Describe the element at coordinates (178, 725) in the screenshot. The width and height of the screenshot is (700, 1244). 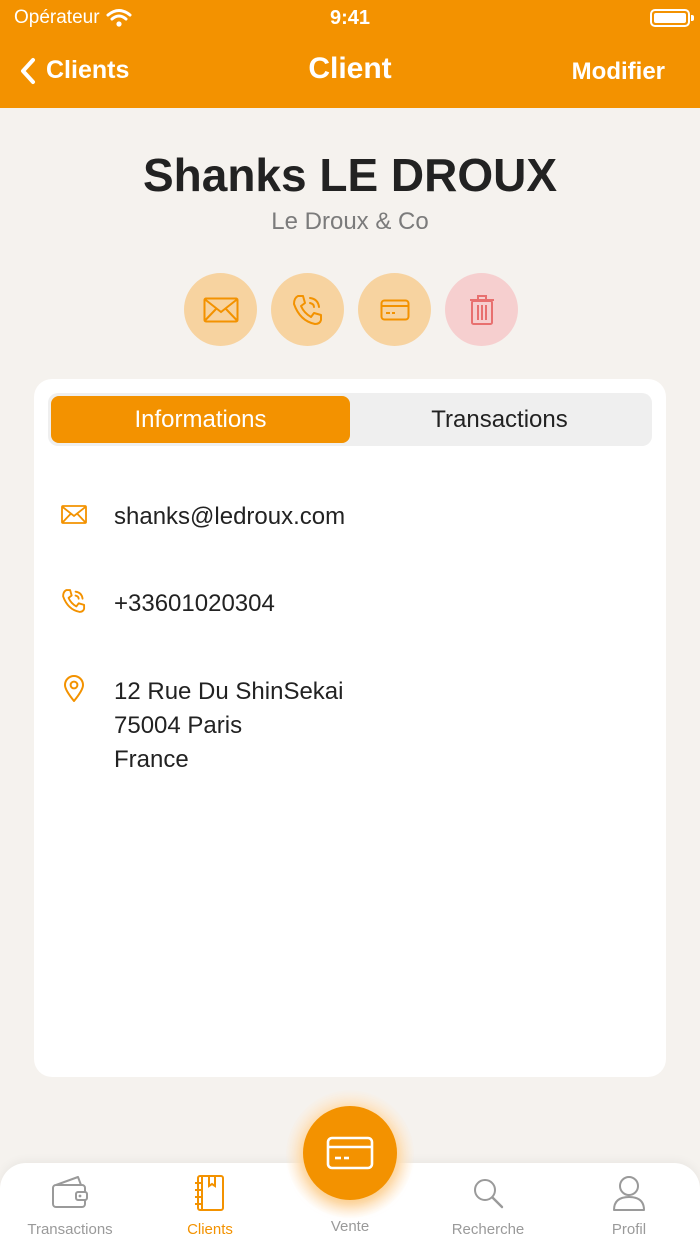
I see `address-line-2: 75004 Paris` at that location.